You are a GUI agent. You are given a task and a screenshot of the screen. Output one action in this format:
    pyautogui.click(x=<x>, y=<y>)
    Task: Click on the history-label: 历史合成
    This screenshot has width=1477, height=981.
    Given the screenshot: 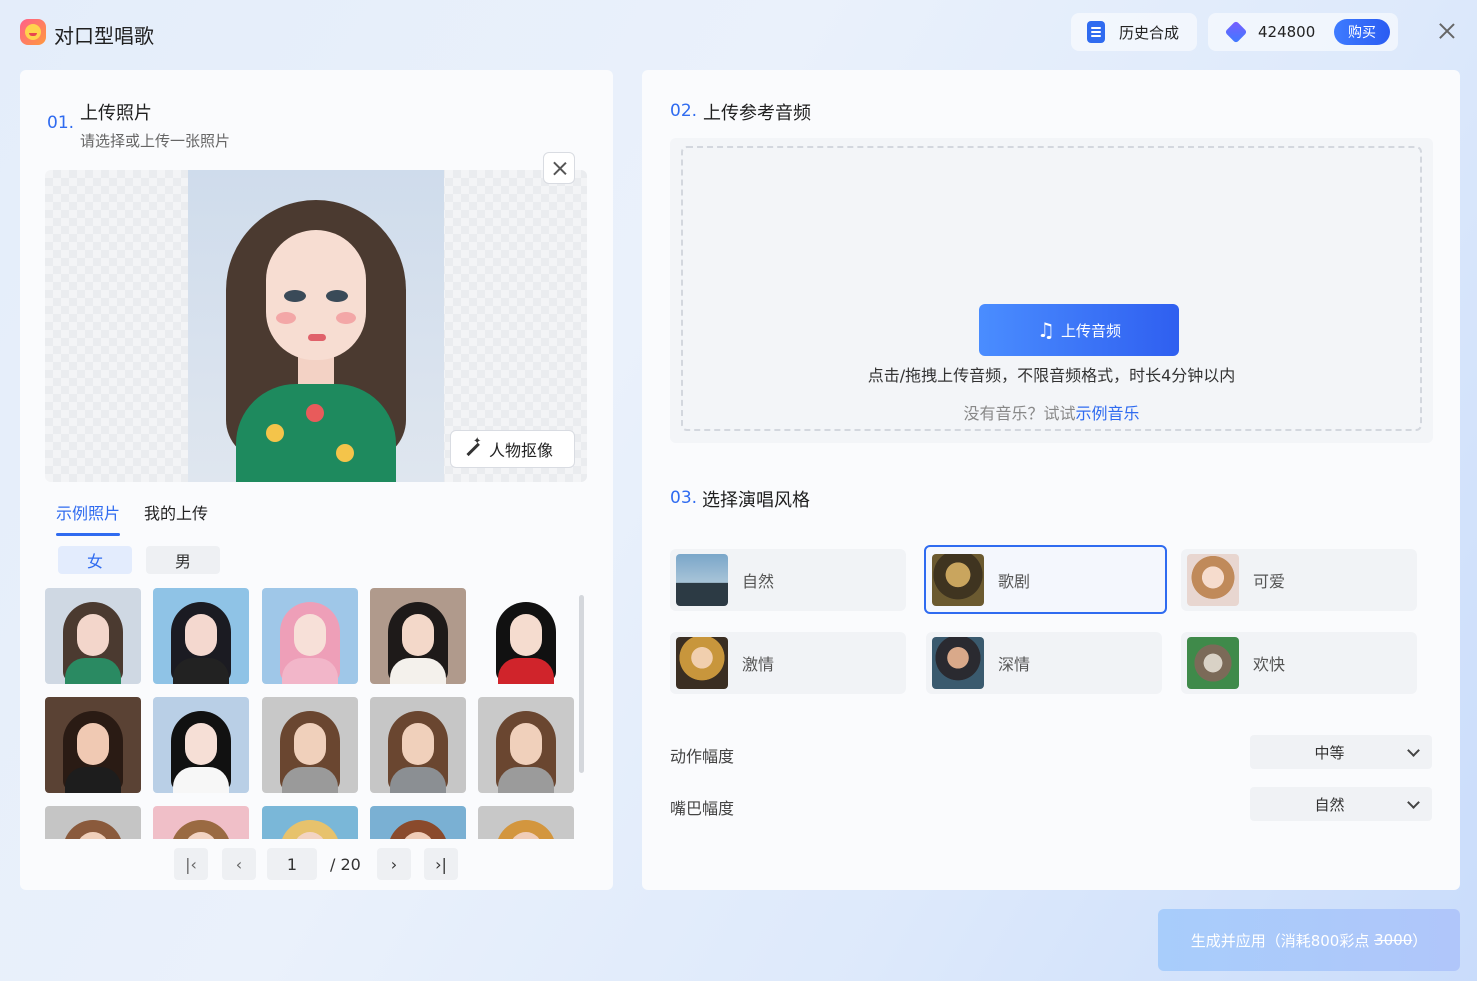 What is the action you would take?
    pyautogui.click(x=1149, y=32)
    